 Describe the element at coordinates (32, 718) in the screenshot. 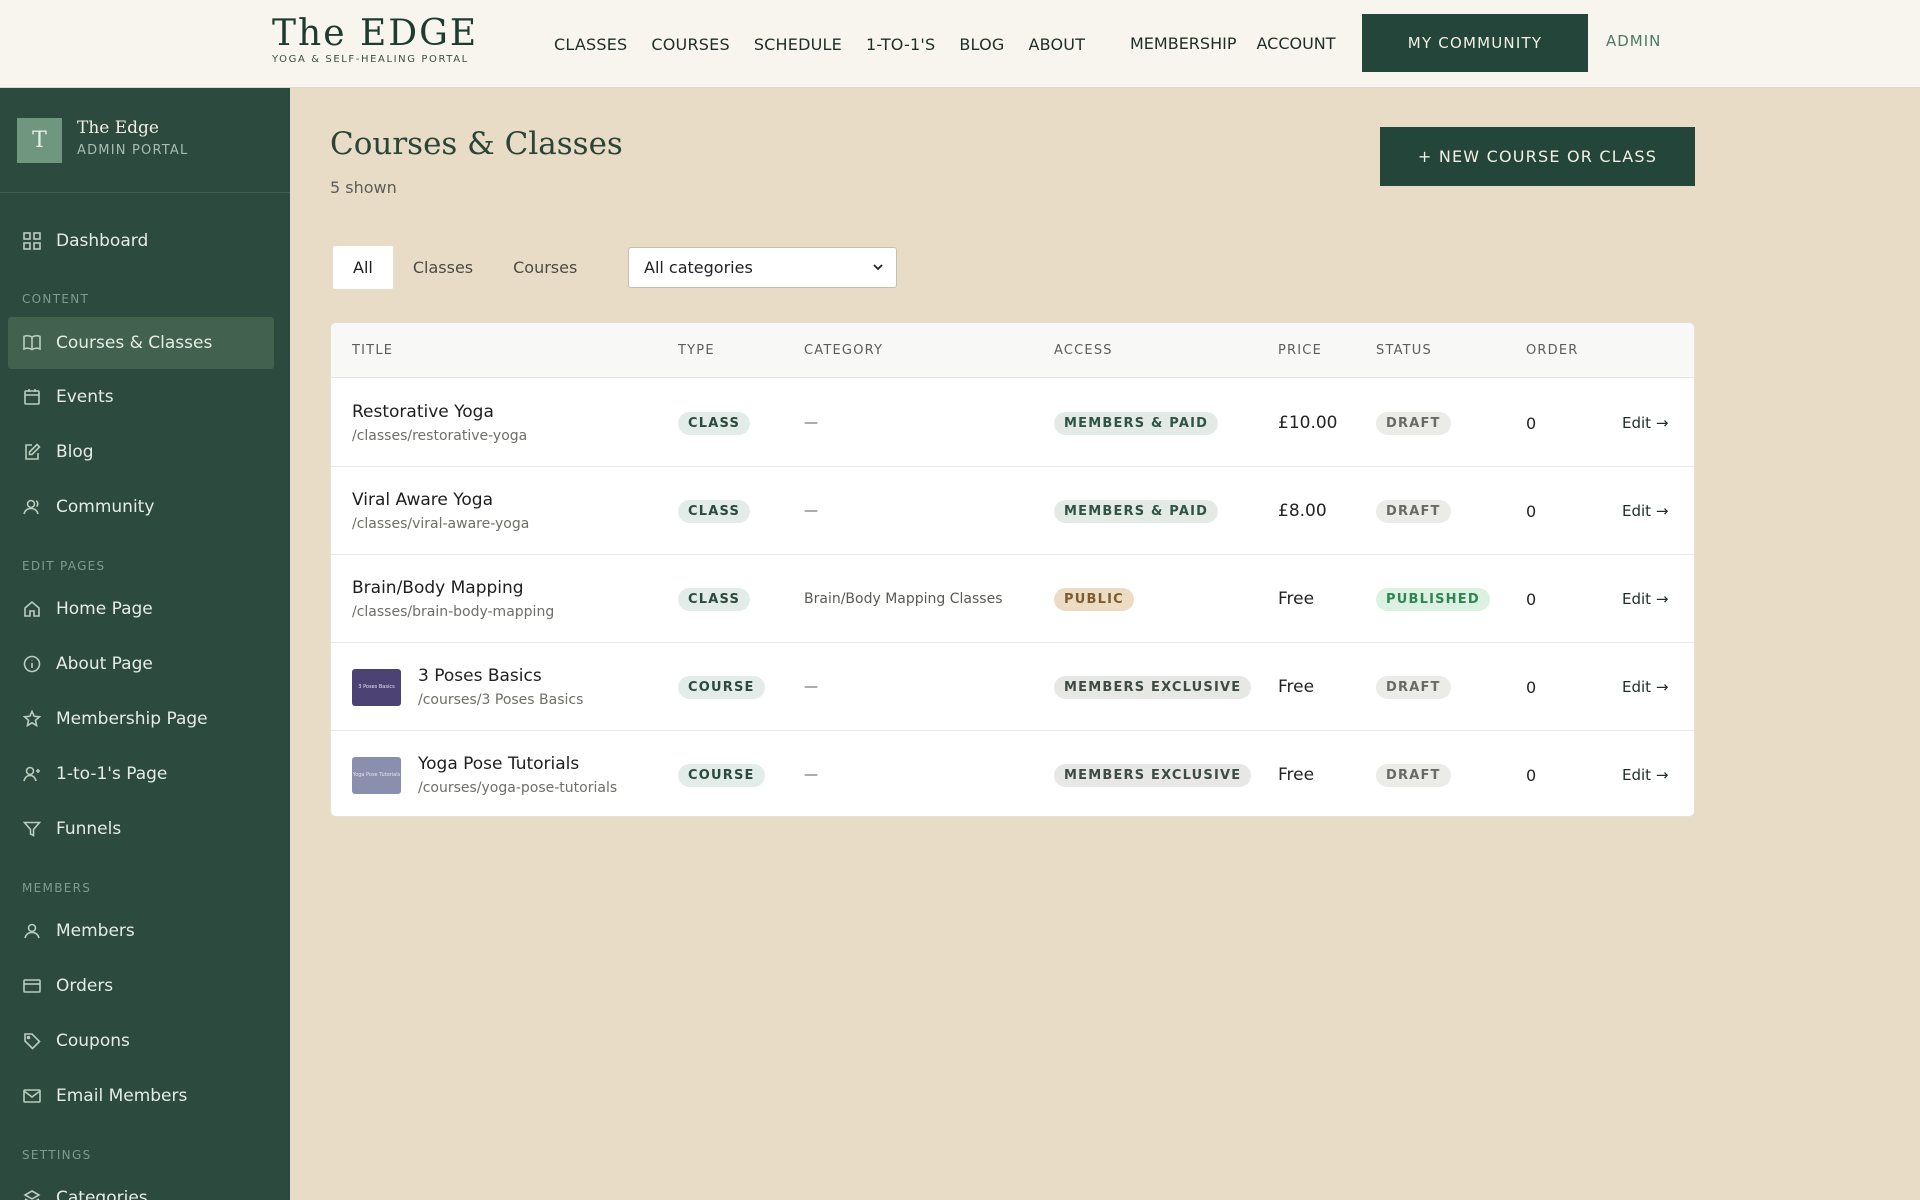

I see `star-icon` at that location.